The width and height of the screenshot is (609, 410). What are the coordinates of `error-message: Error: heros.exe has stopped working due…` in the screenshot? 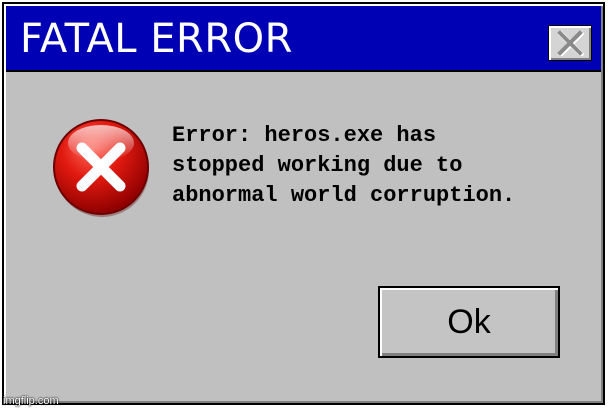 It's located at (344, 165).